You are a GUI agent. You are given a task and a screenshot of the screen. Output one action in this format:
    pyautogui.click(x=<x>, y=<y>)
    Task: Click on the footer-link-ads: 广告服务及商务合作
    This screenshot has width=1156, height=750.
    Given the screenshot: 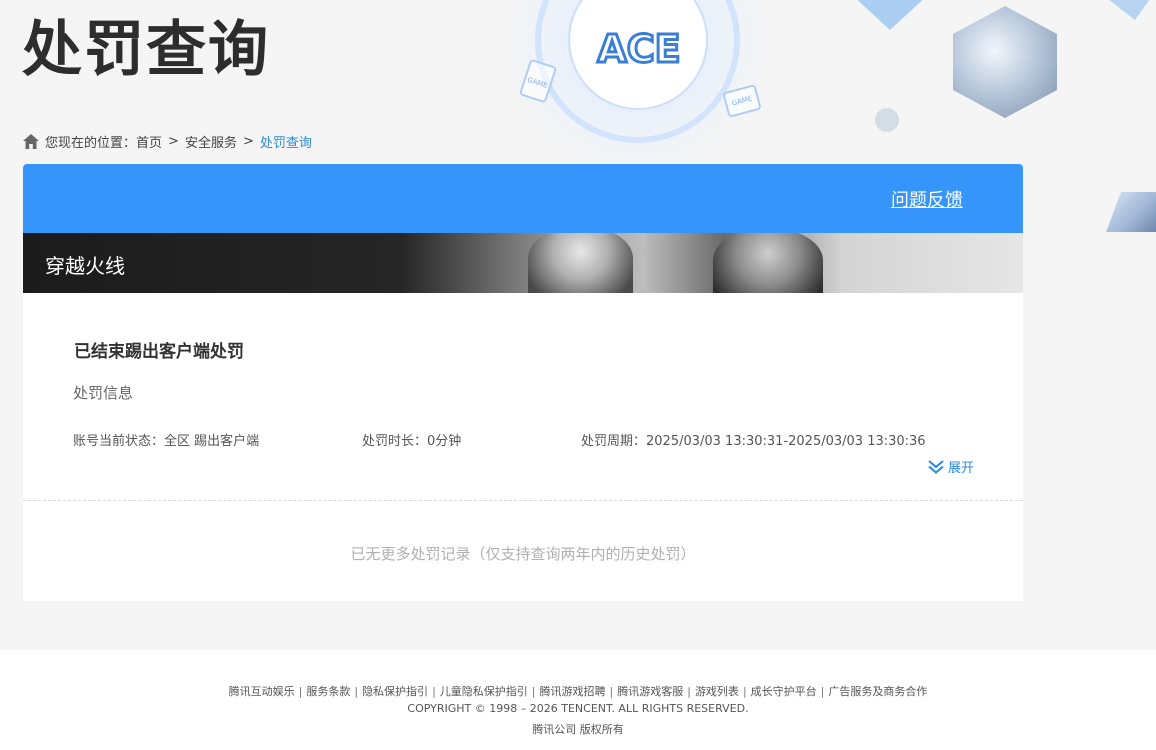 What is the action you would take?
    pyautogui.click(x=877, y=691)
    